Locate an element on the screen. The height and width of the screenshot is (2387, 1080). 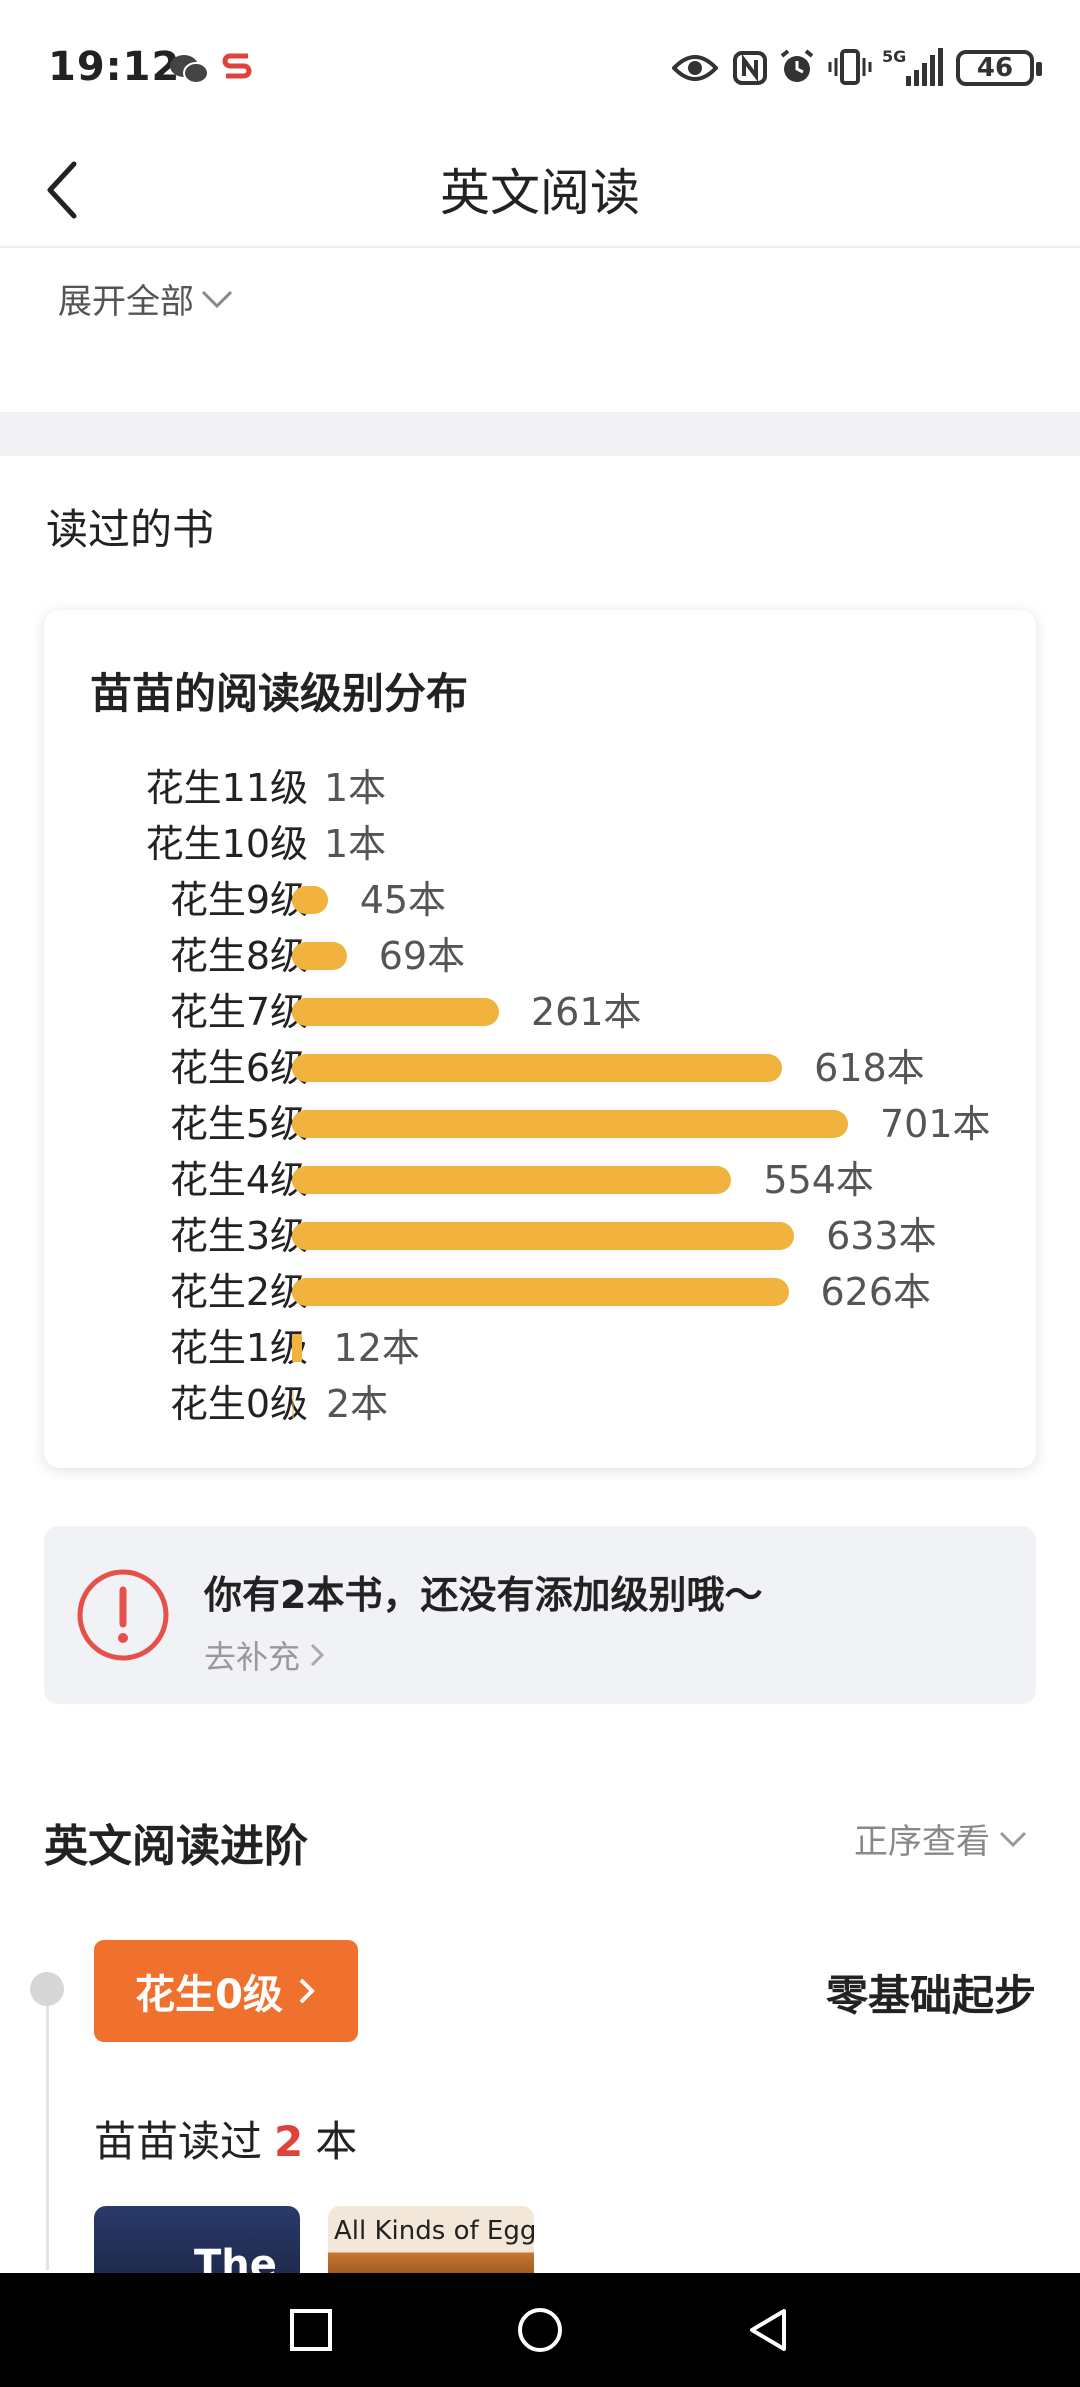
missing-level-notice: 你有2本书，还没有添加级别哦～ 去补充 is located at coordinates (540, 1615).